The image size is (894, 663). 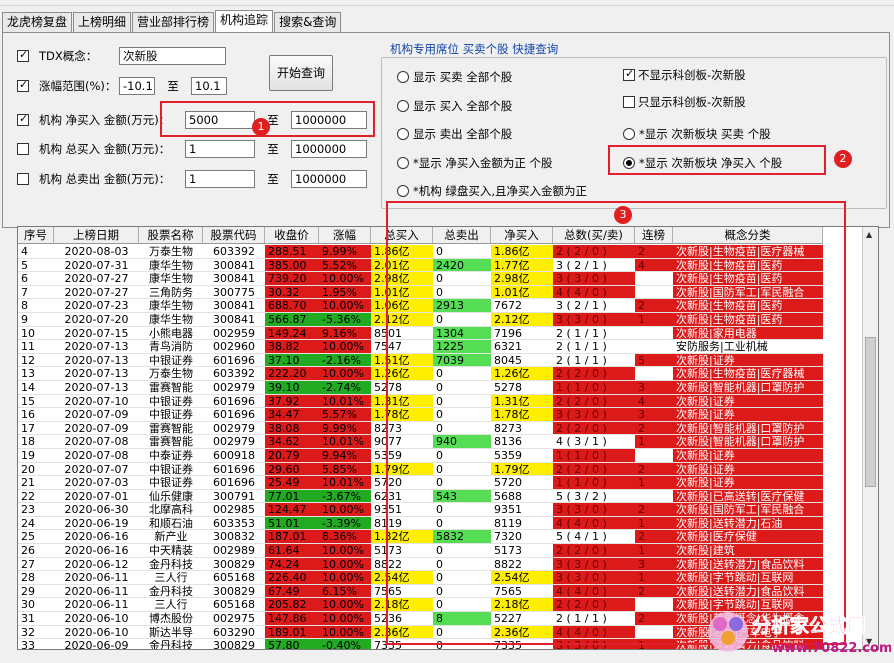 I want to click on cell-stock-code: 600918, so click(x=234, y=455).